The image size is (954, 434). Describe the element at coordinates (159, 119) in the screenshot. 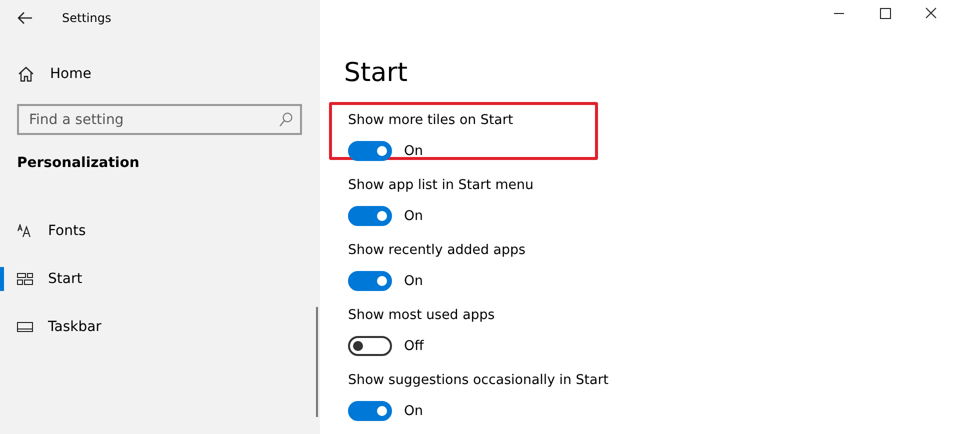

I see `search-field: Find a setting` at that location.